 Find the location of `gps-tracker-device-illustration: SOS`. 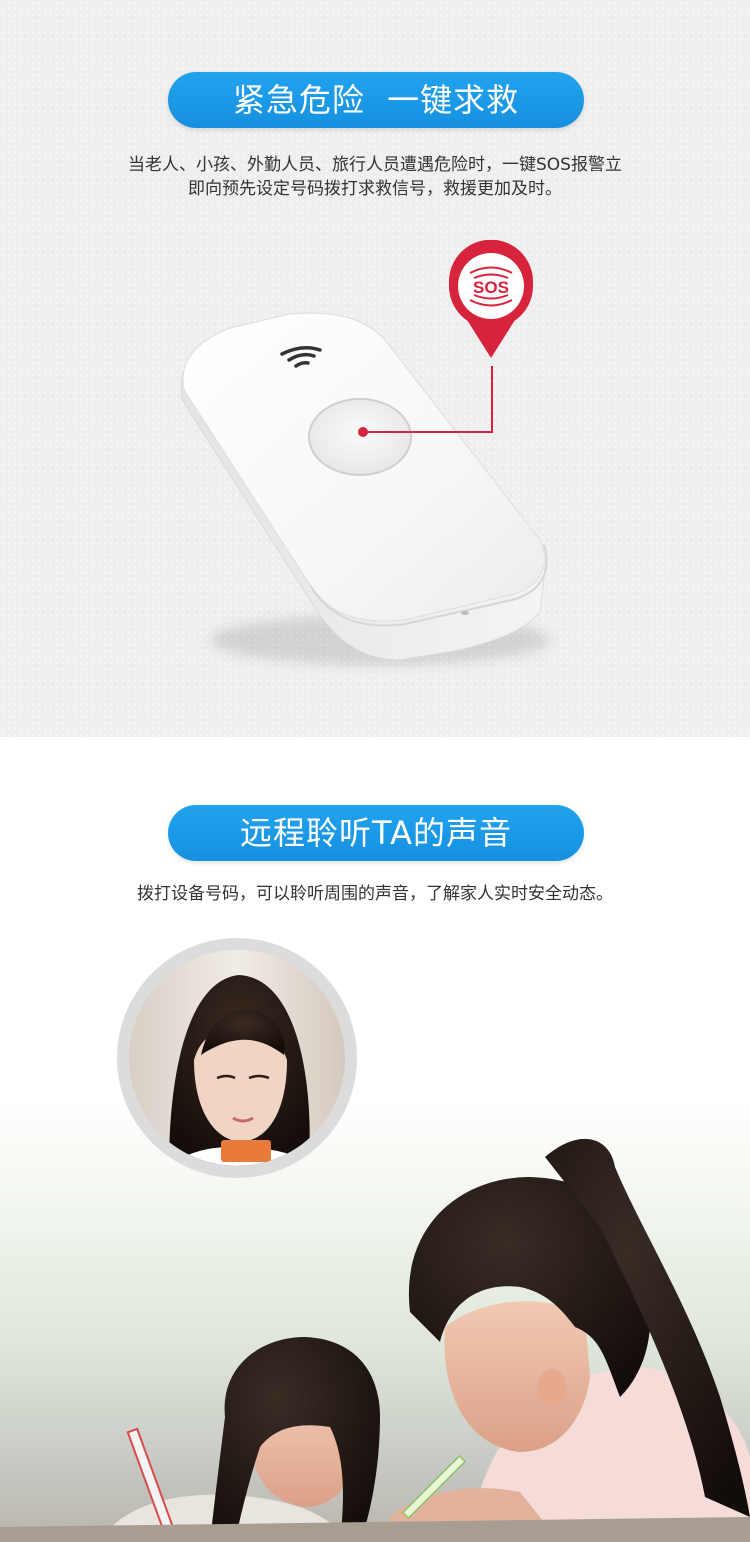

gps-tracker-device-illustration: SOS is located at coordinates (365, 452).